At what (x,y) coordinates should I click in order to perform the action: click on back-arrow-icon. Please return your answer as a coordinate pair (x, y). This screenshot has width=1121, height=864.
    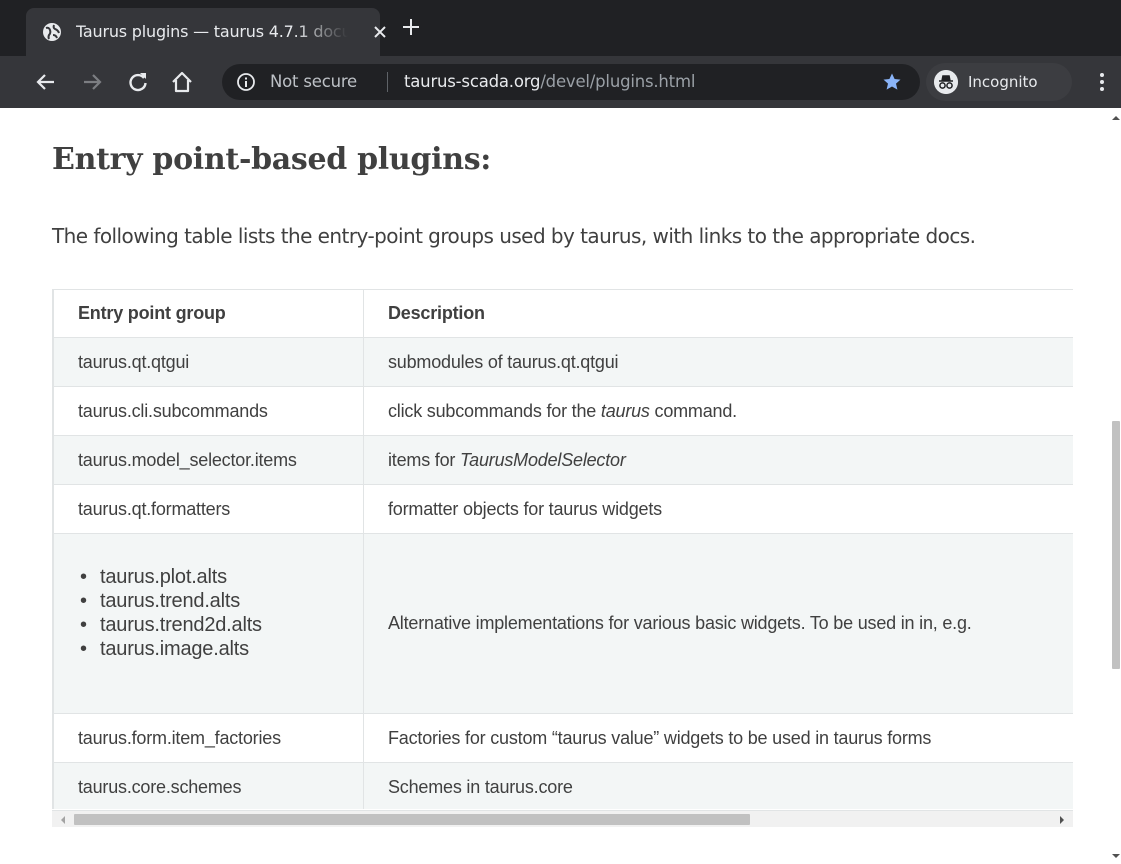
    Looking at the image, I should click on (46, 82).